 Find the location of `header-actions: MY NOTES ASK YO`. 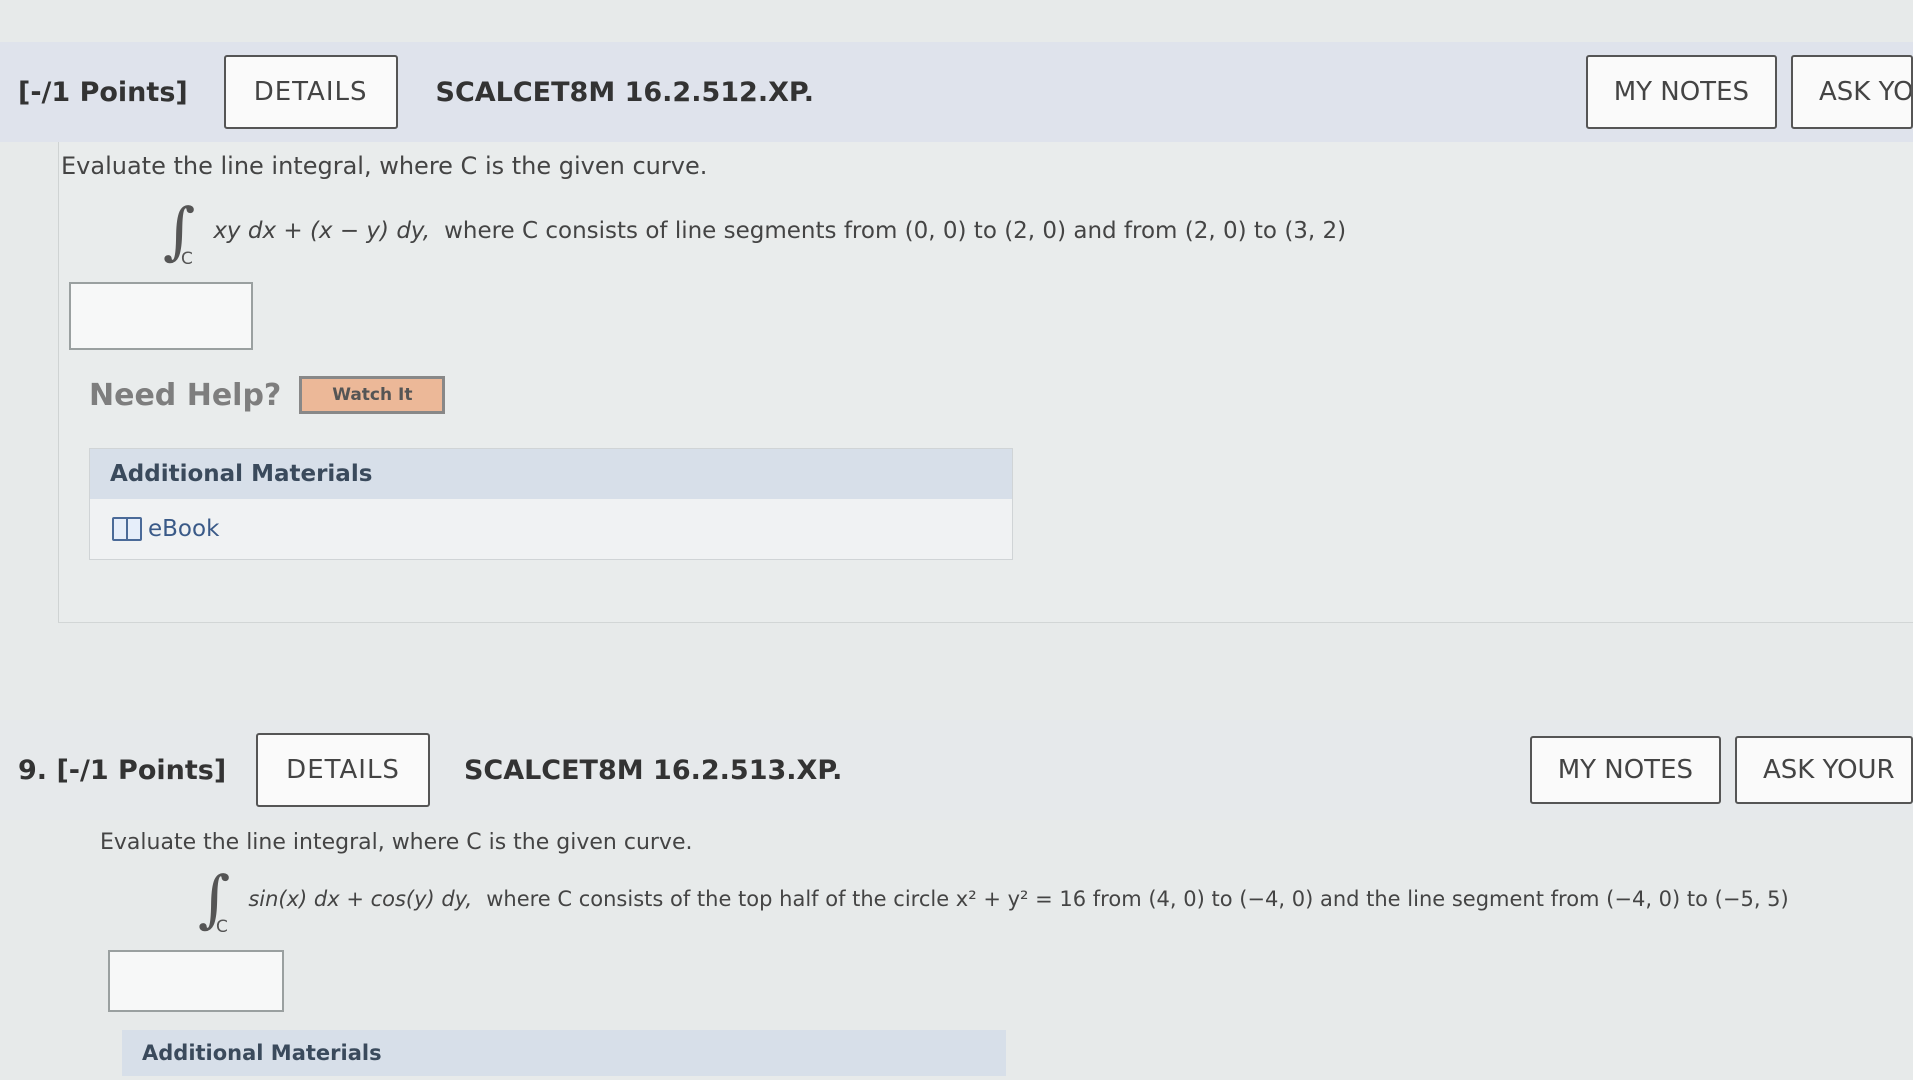

header-actions: MY NOTES ASK YO is located at coordinates (1749, 92).